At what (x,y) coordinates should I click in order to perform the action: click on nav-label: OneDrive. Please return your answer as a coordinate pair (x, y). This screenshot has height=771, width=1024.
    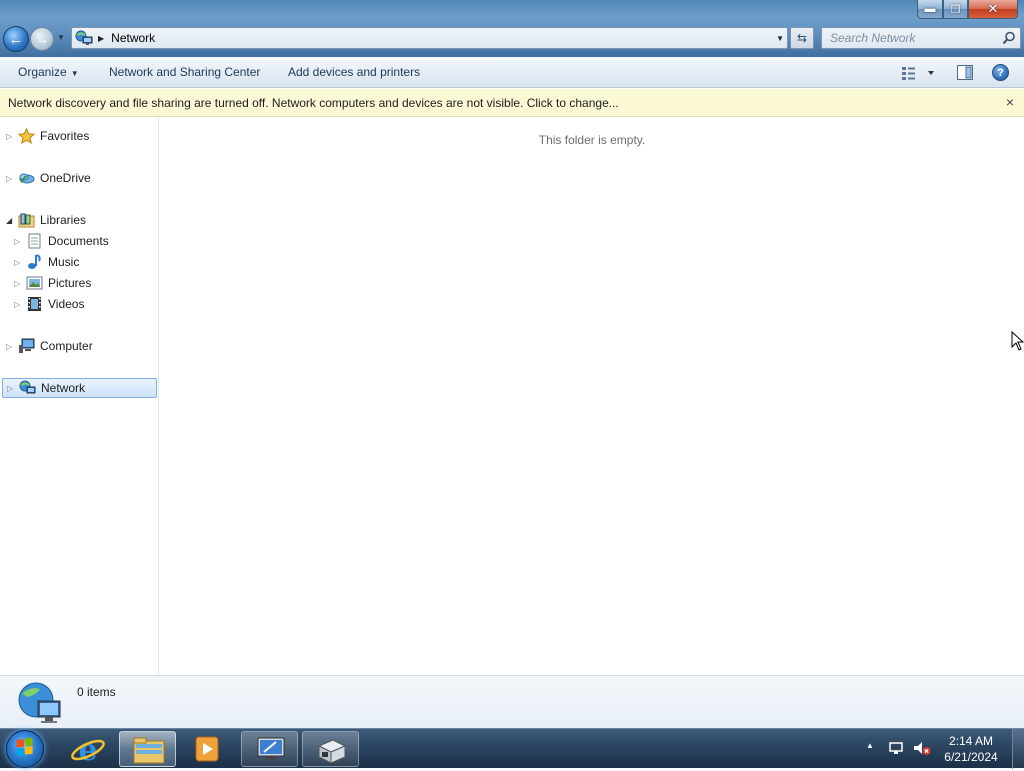
    Looking at the image, I should click on (65, 178).